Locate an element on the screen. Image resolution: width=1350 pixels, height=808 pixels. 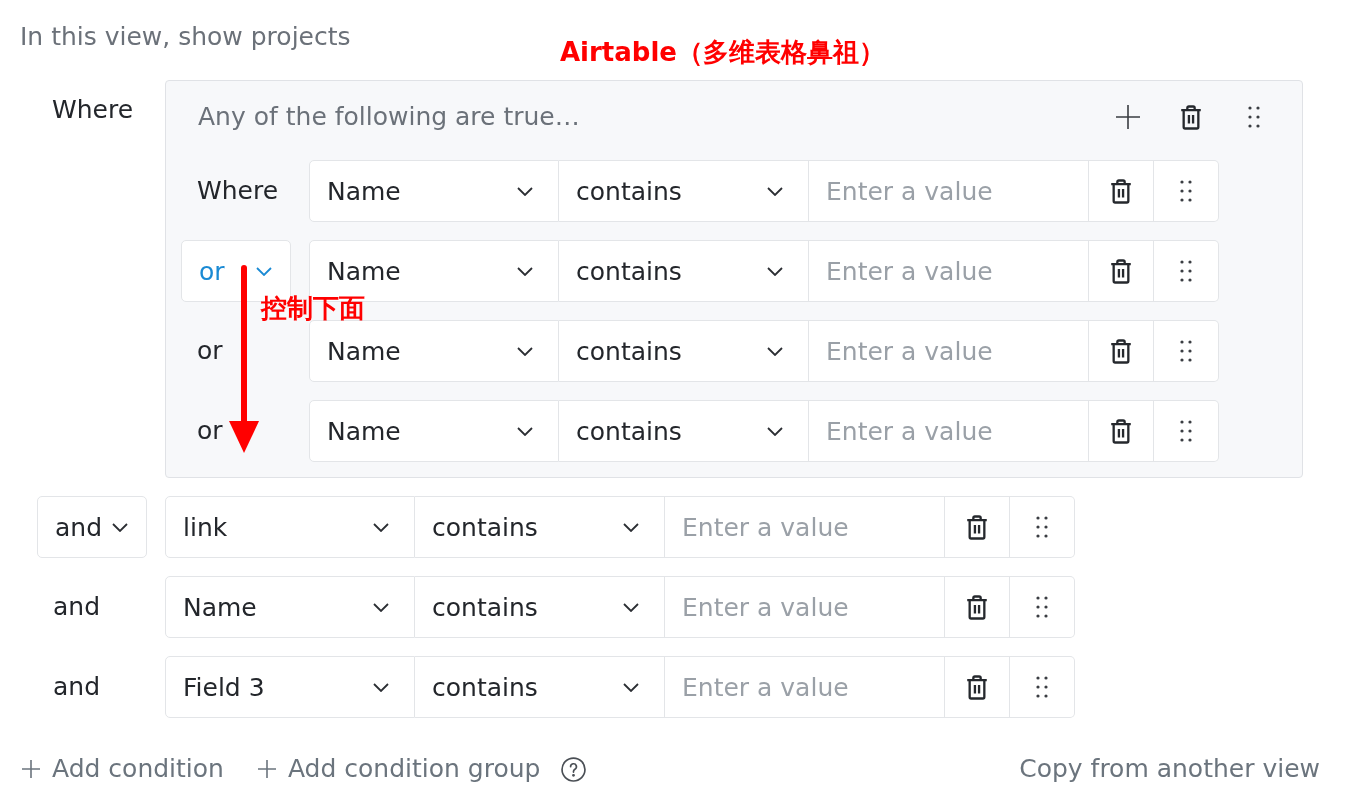
help-icon is located at coordinates (574, 769).